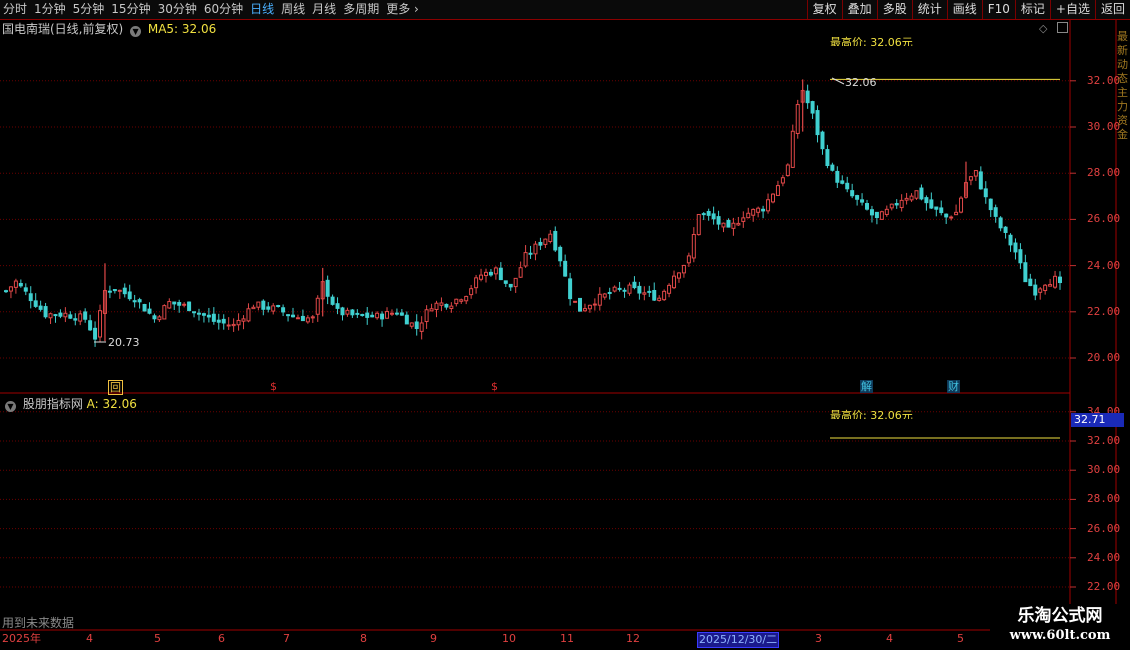 The height and width of the screenshot is (650, 1130). I want to click on date-tick-label: 10, so click(509, 638).